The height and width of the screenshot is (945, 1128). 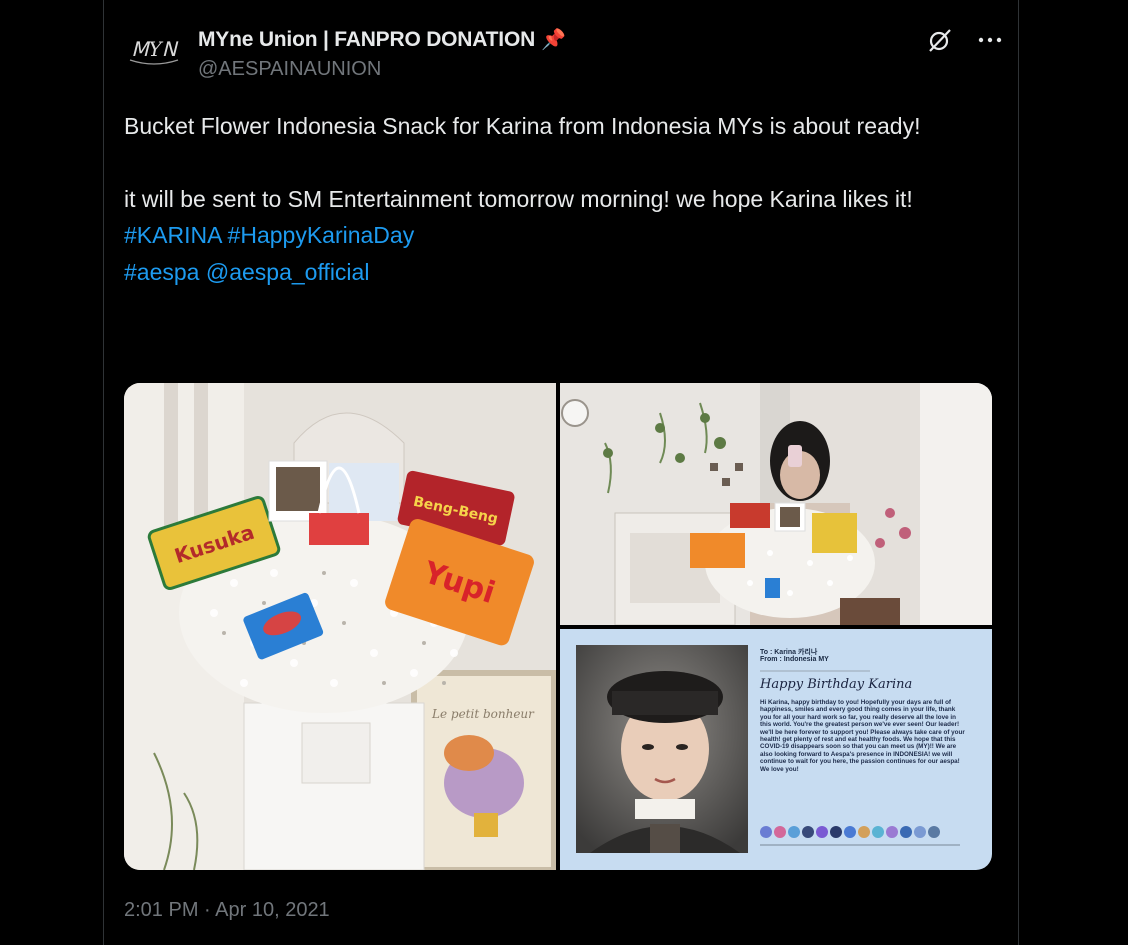 I want to click on hashtag-line-1: #KARINA #HappyKarinaDay, so click(x=559, y=235).